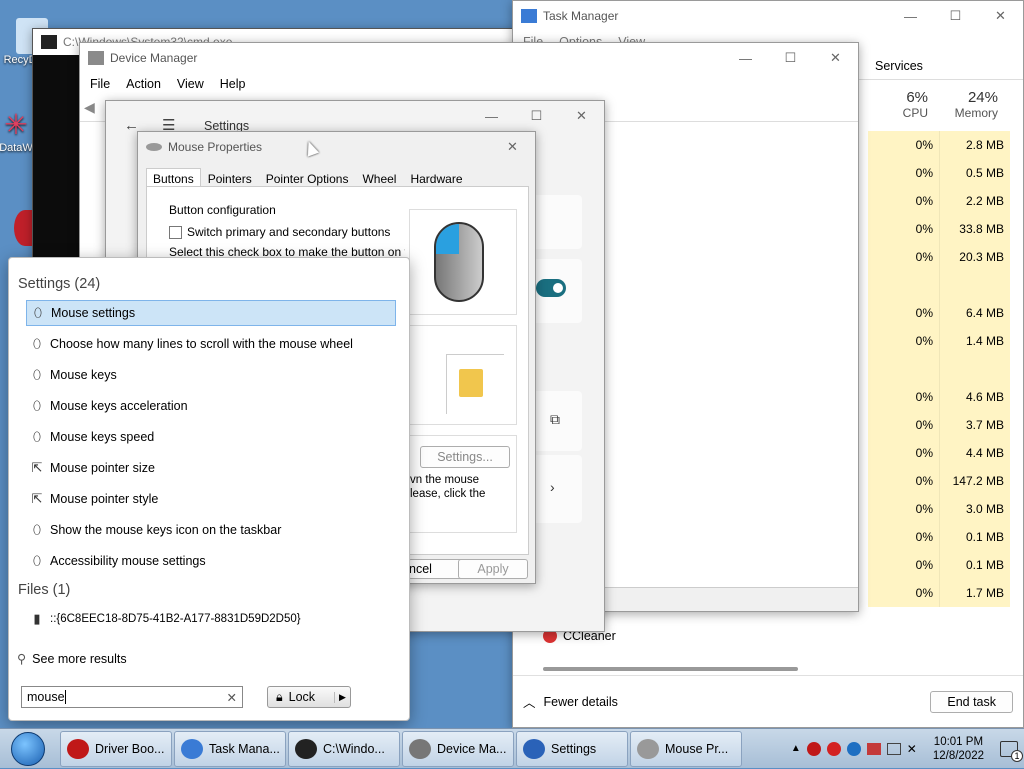 This screenshot has height=769, width=1024. Describe the element at coordinates (945, 509) in the screenshot. I see `process-row: 0% 3.0 MB` at that location.